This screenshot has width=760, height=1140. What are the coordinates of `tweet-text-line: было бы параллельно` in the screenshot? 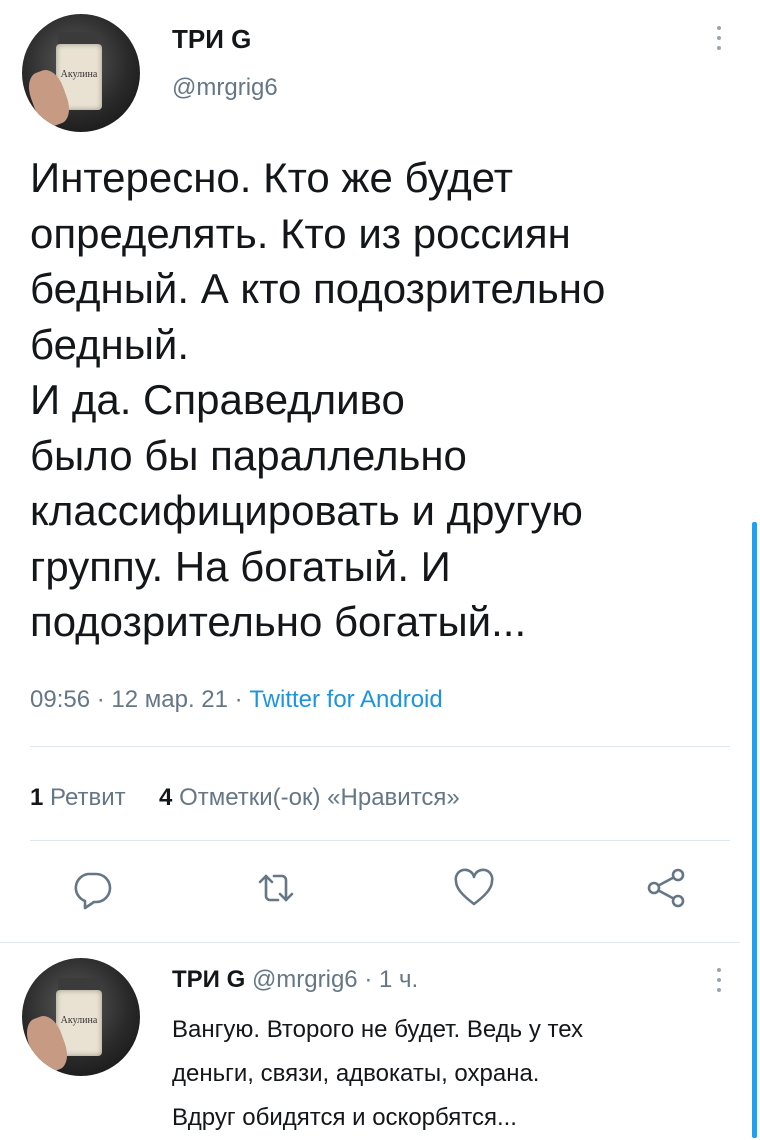 It's located at (248, 455).